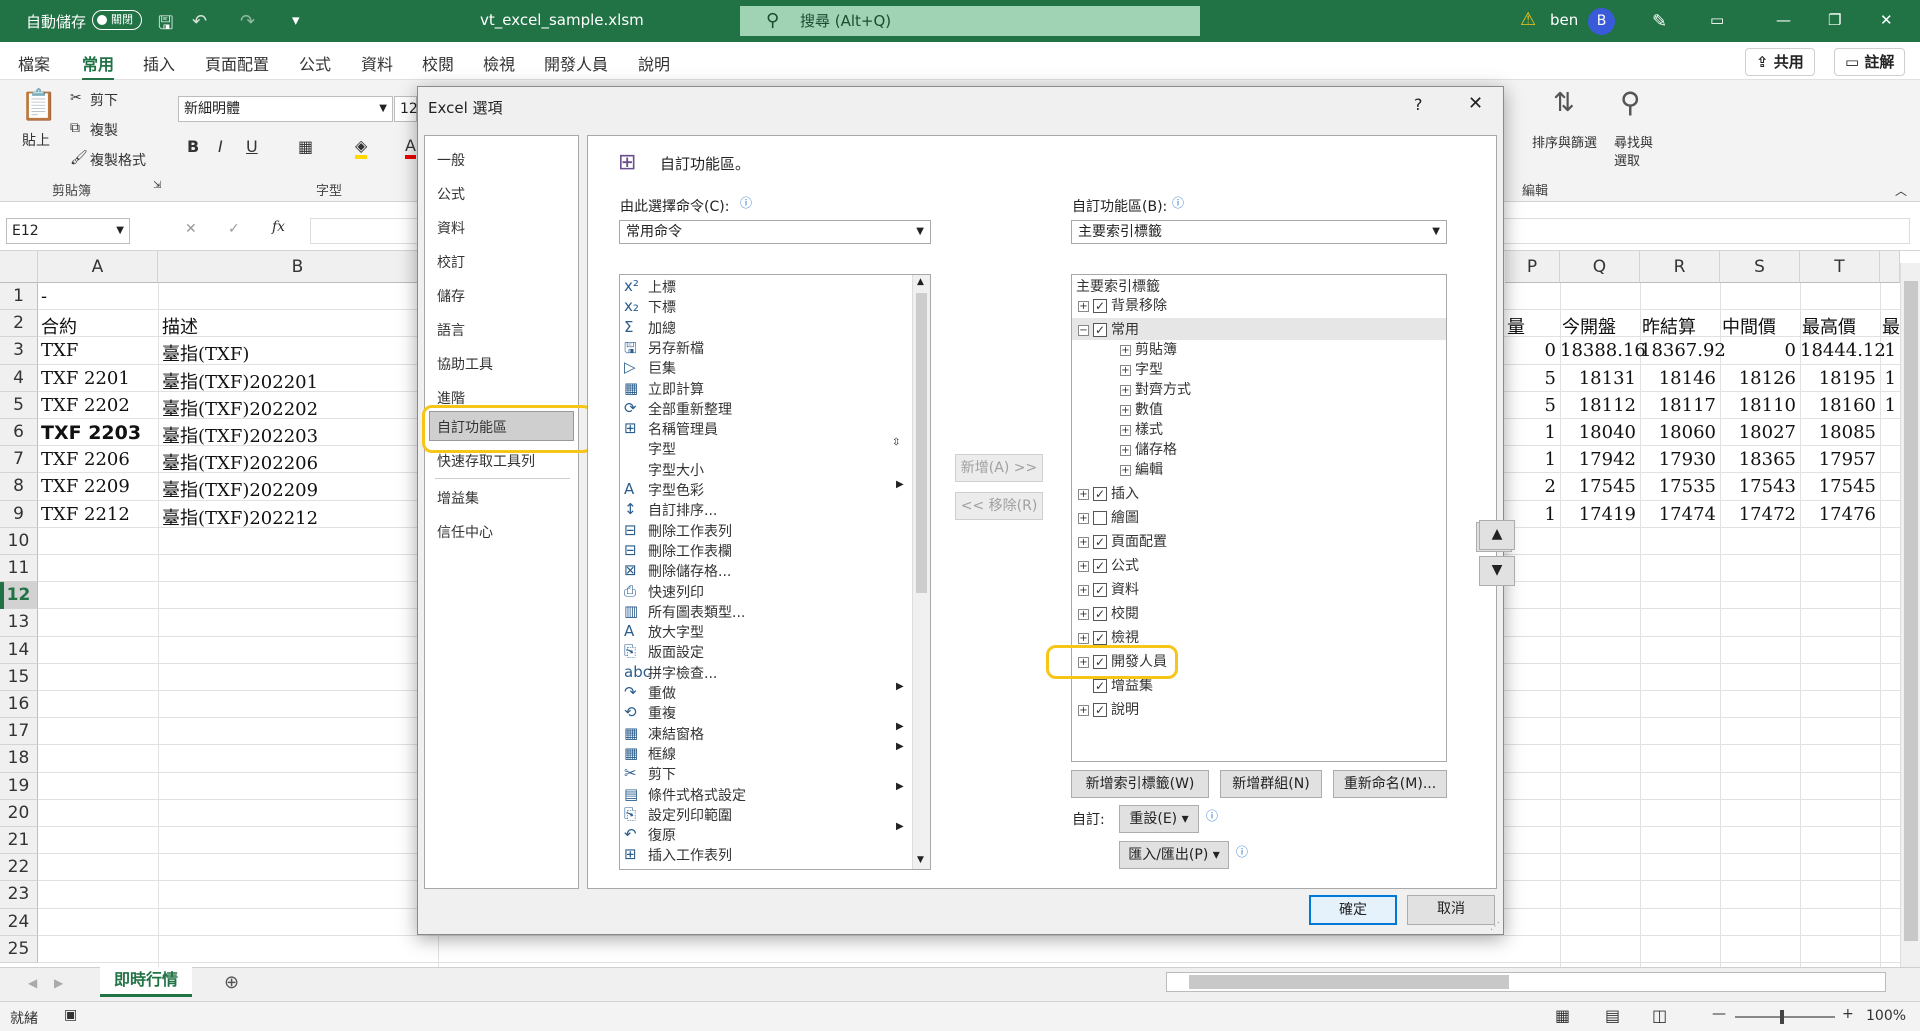  I want to click on tree-tab-item: + ✓ 說明, so click(1108, 709).